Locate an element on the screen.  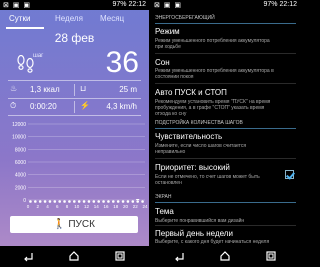
x-tick-label: 24 is located at coordinates (145, 206).